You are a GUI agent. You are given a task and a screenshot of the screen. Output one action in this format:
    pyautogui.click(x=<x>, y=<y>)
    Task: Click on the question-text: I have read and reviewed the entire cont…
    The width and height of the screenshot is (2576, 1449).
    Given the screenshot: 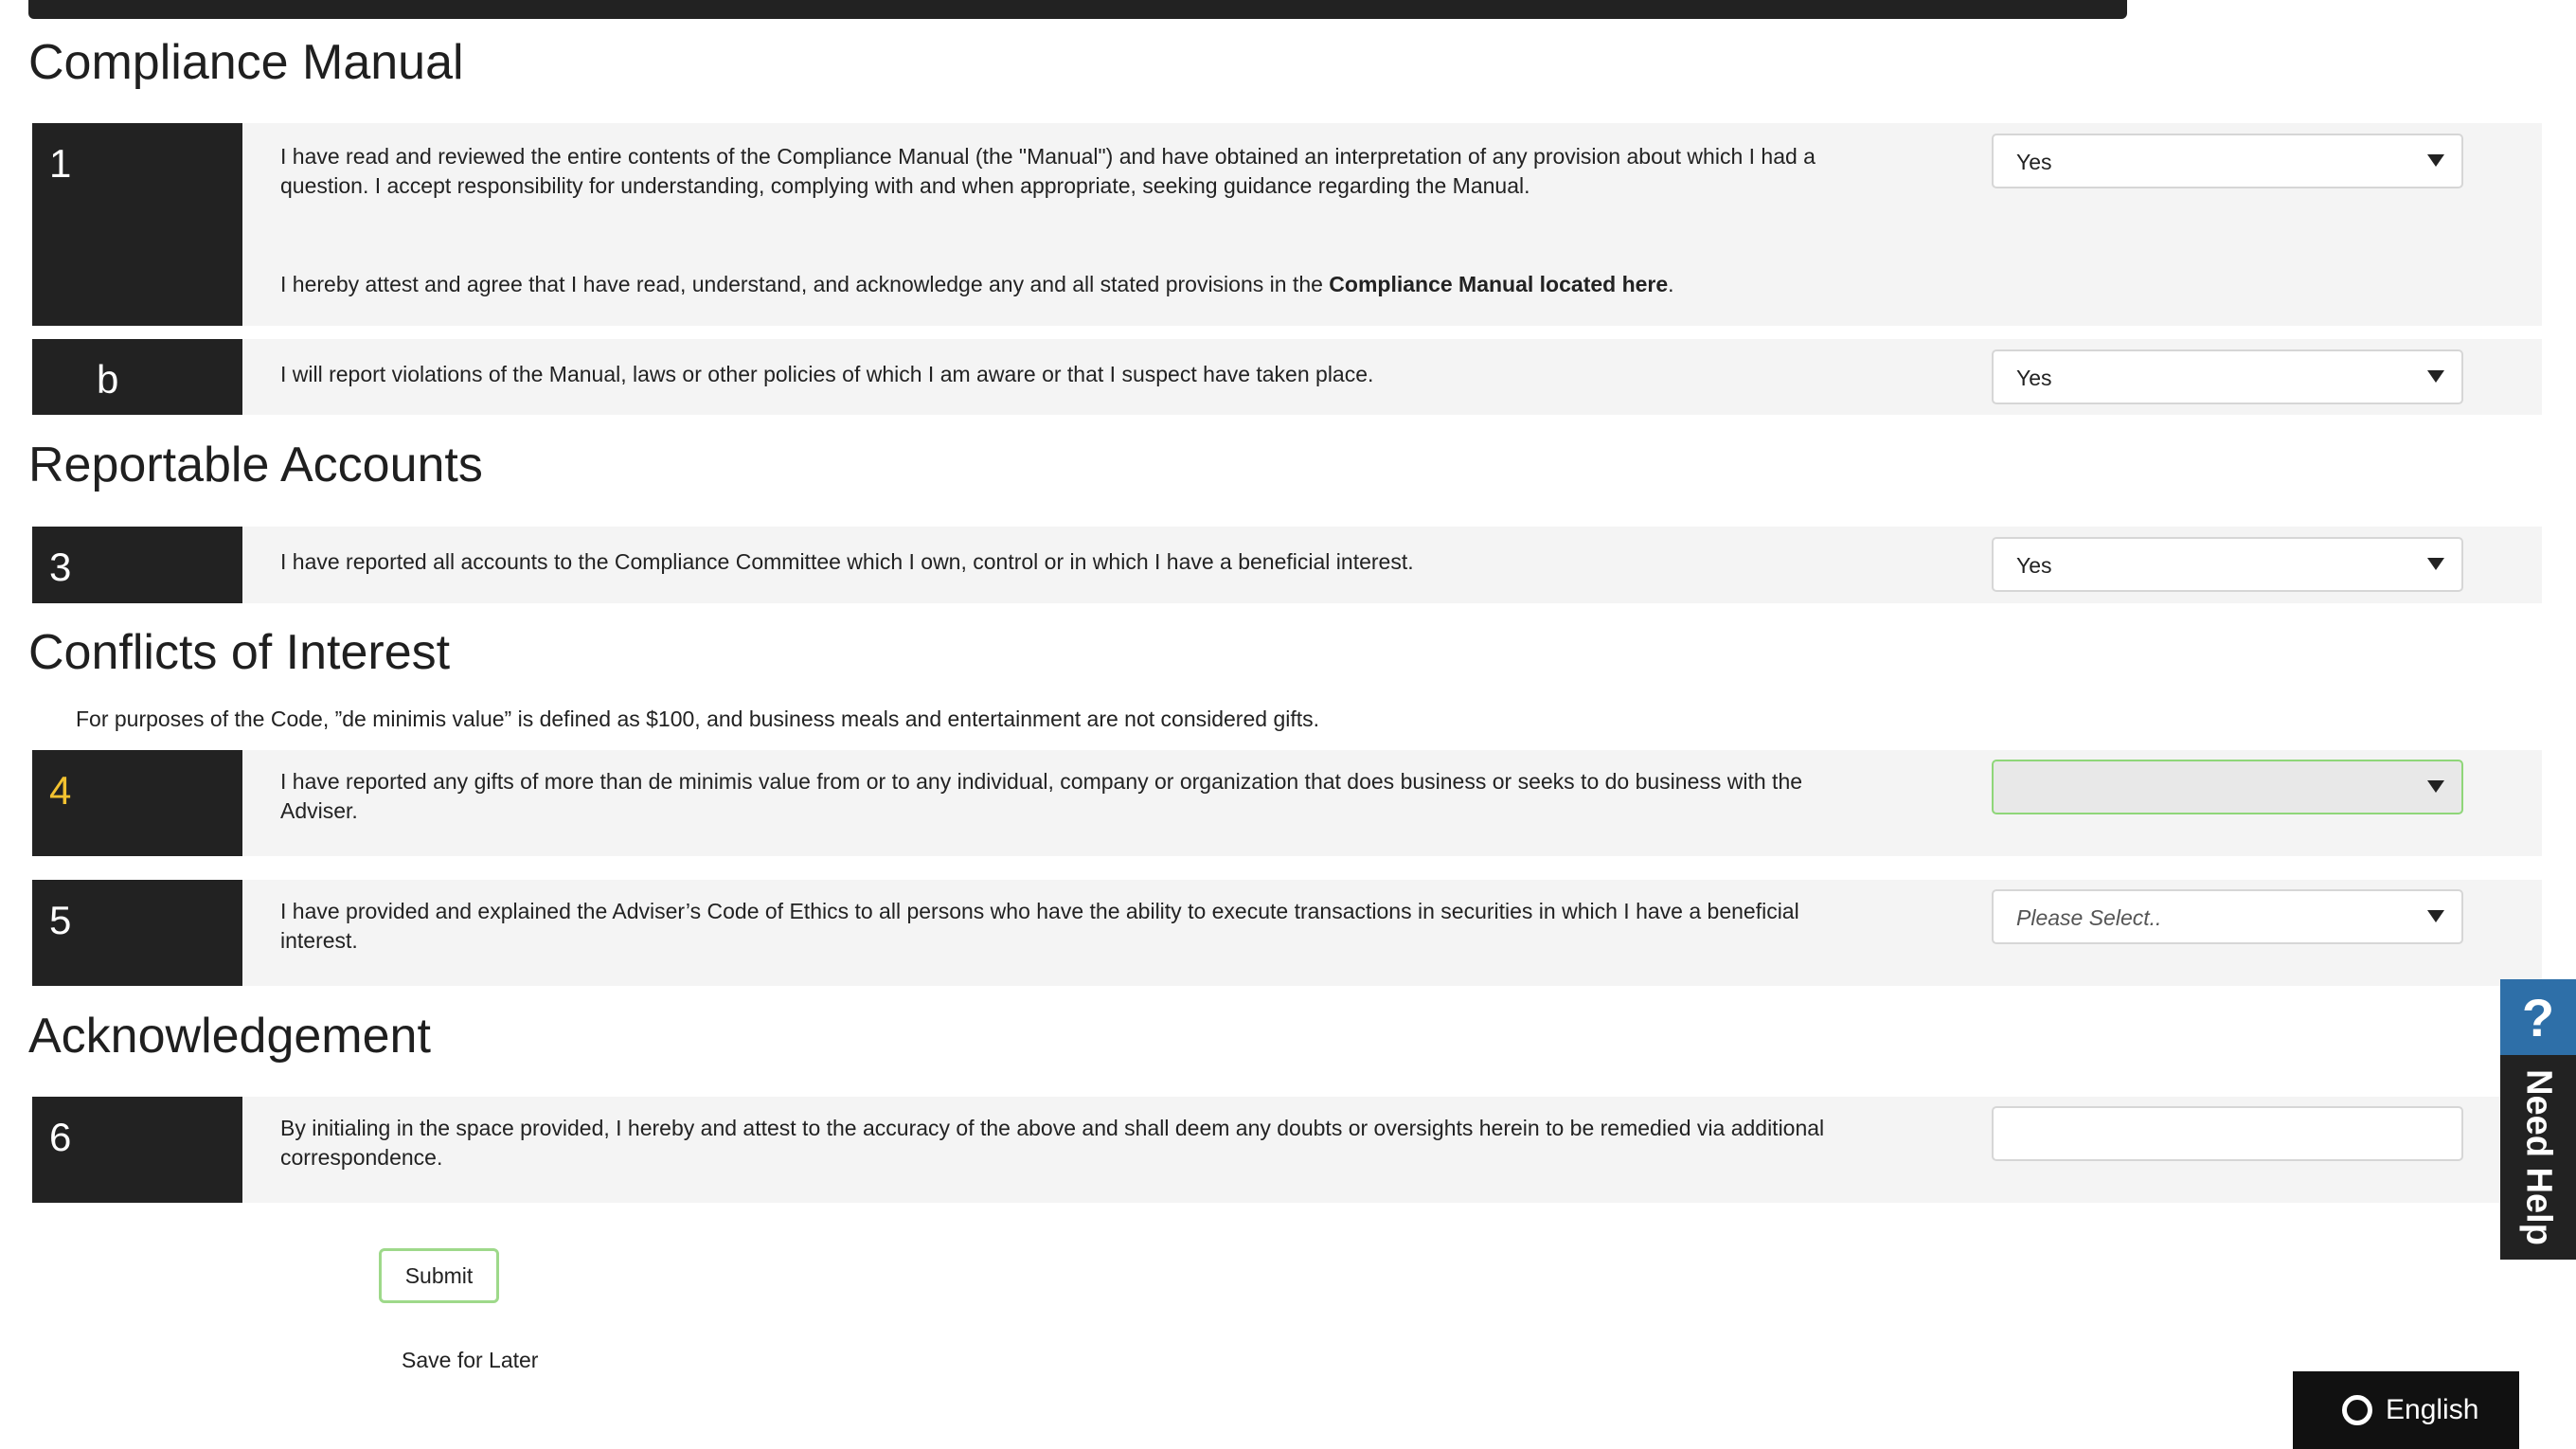 What is the action you would take?
    pyautogui.click(x=1048, y=171)
    